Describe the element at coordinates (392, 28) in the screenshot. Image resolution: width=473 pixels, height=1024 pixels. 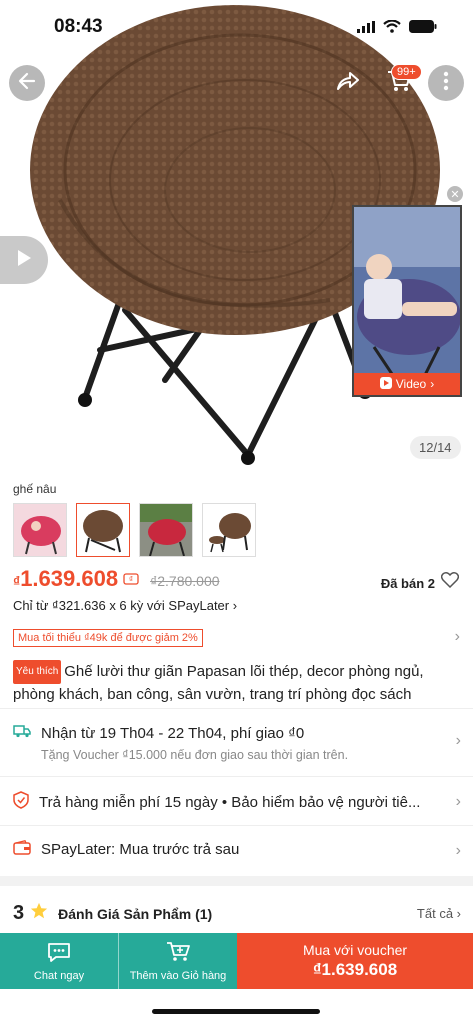
I see `wifi-icon` at that location.